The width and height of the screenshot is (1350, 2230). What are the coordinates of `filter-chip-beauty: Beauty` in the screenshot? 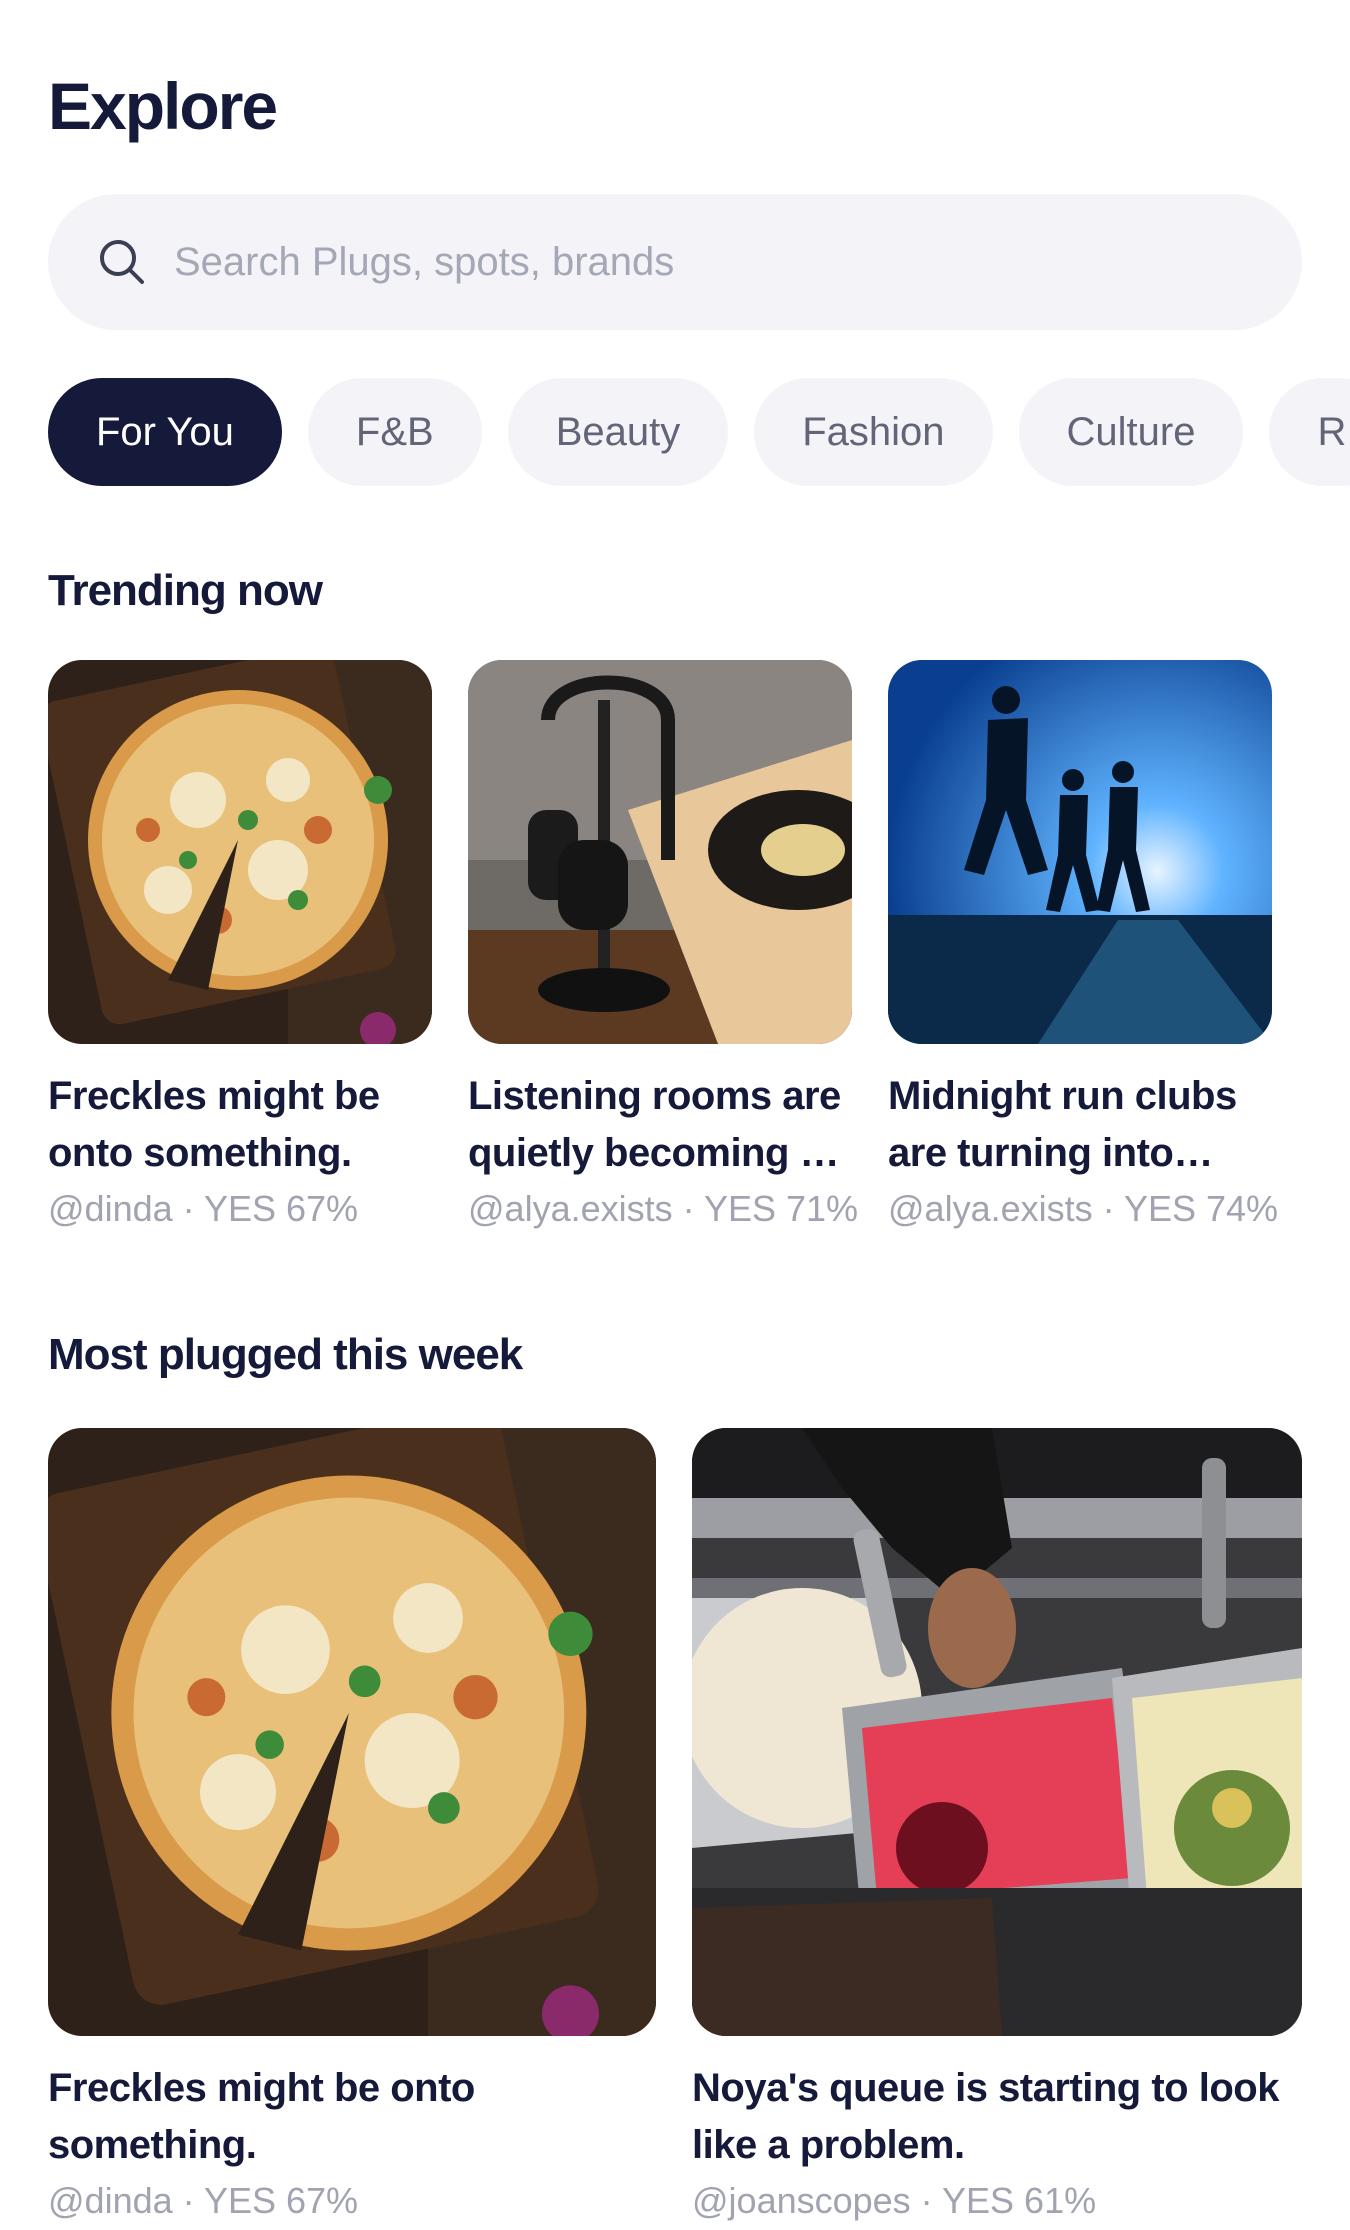 It's located at (618, 432).